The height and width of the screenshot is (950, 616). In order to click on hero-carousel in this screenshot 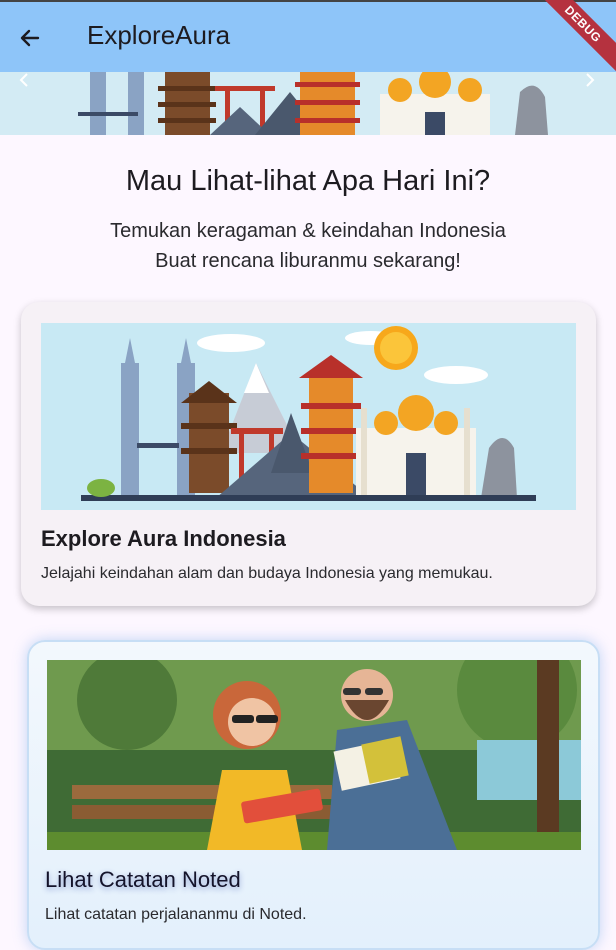, I will do `click(308, 103)`.